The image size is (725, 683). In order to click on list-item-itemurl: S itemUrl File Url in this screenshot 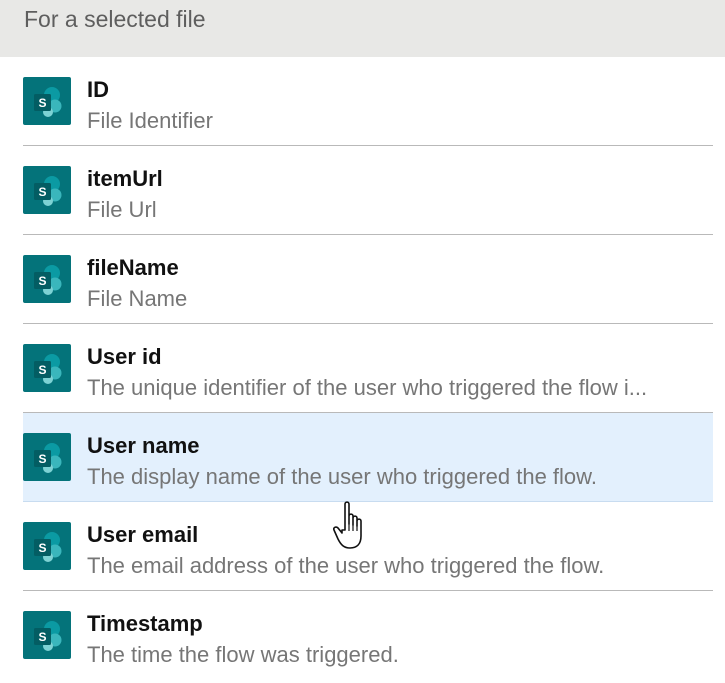, I will do `click(368, 190)`.